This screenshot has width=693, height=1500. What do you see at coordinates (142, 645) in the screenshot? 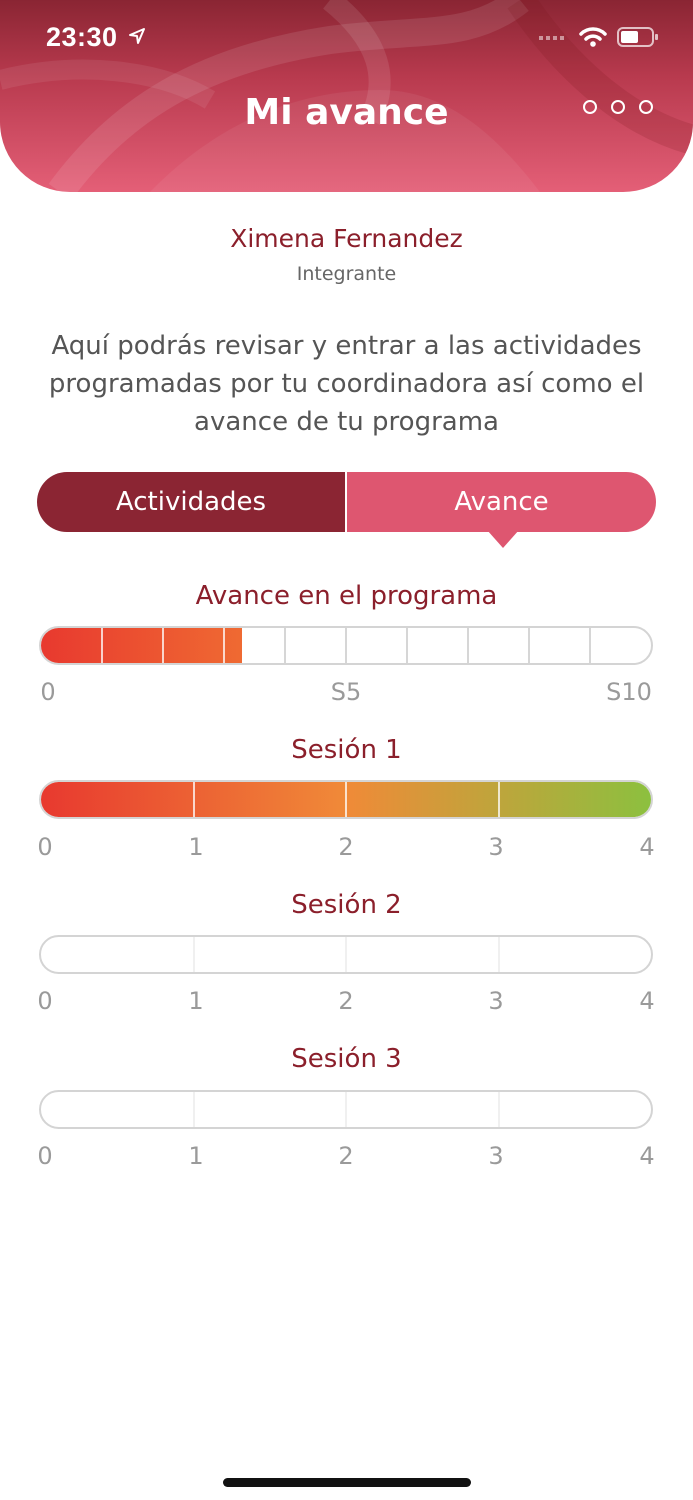
I see `program-progress-fill` at bounding box center [142, 645].